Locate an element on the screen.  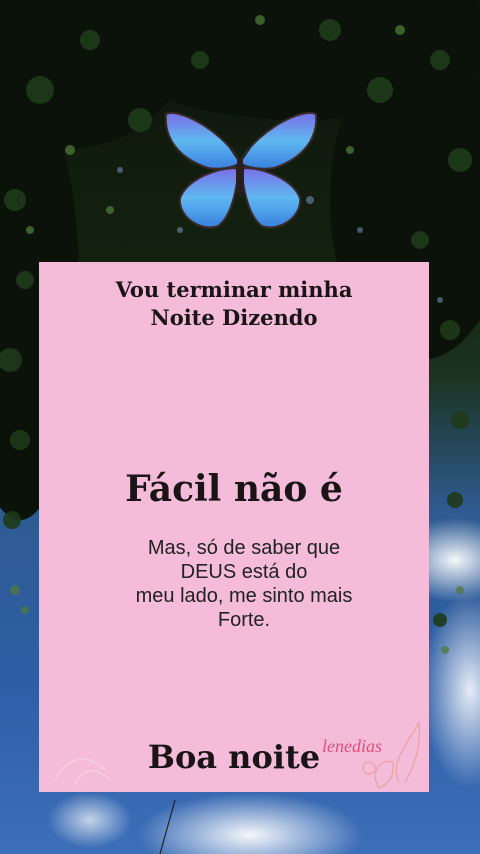
body-line-3: meu lado, me sinto mais is located at coordinates (244, 596).